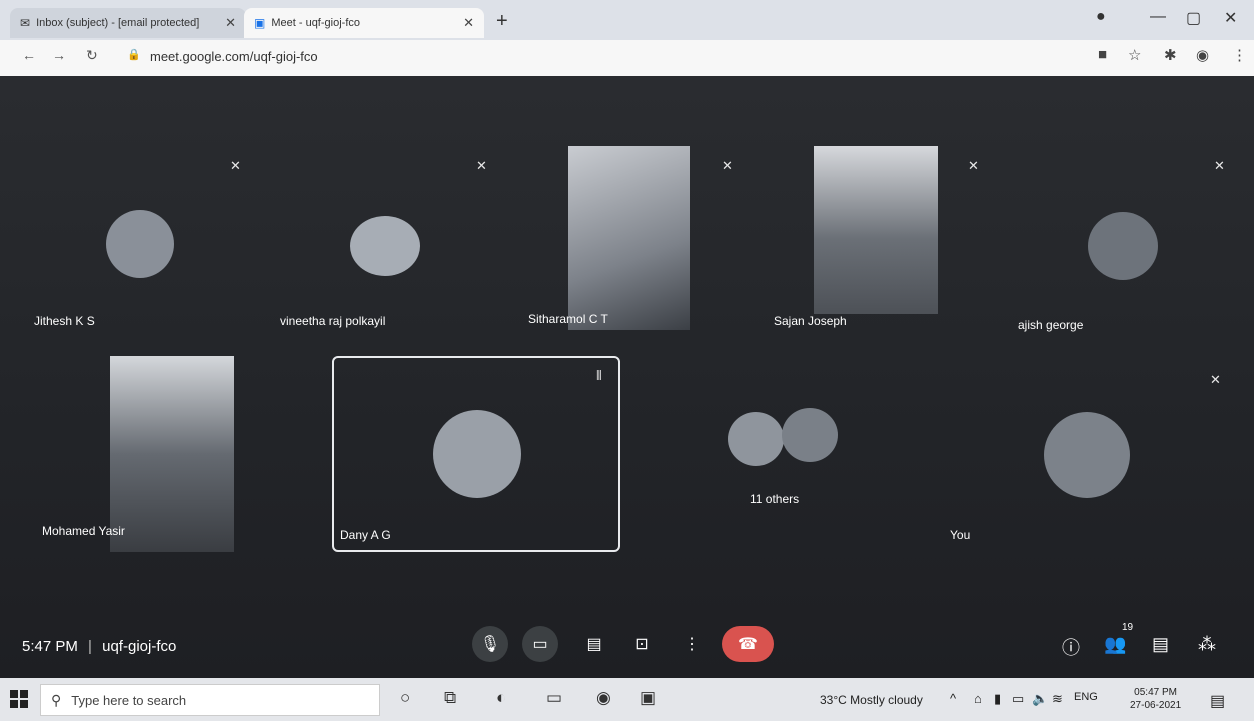 Image resolution: width=1254 pixels, height=721 pixels. I want to click on chat-button: ▤, so click(1160, 644).